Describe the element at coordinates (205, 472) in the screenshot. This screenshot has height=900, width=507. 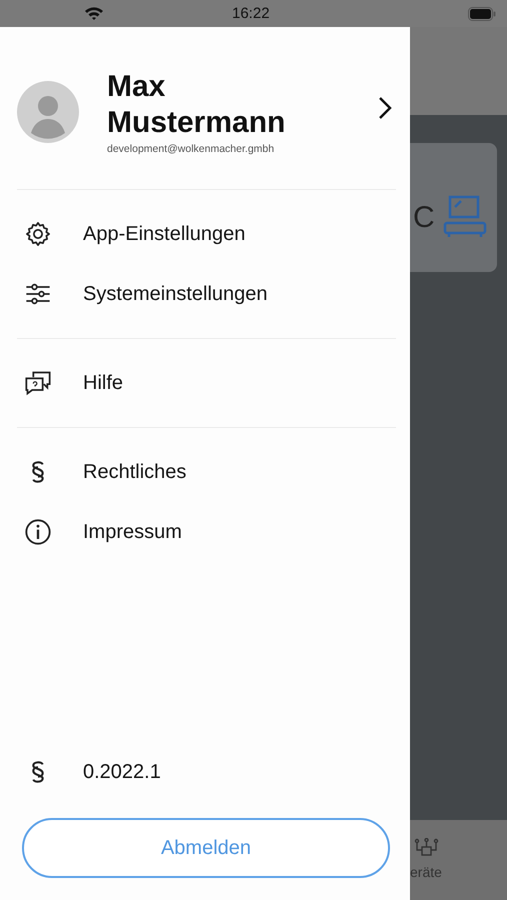
I see `menu-item: Rechtliches` at that location.